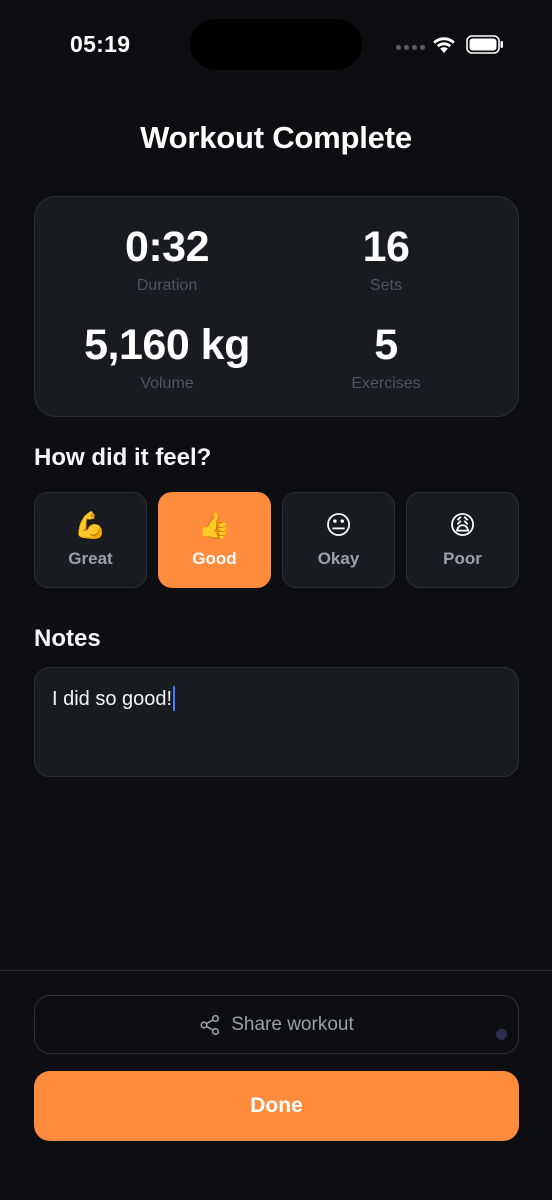 Image resolution: width=552 pixels, height=1200 pixels. Describe the element at coordinates (386, 247) in the screenshot. I see `stat-value: 16` at that location.